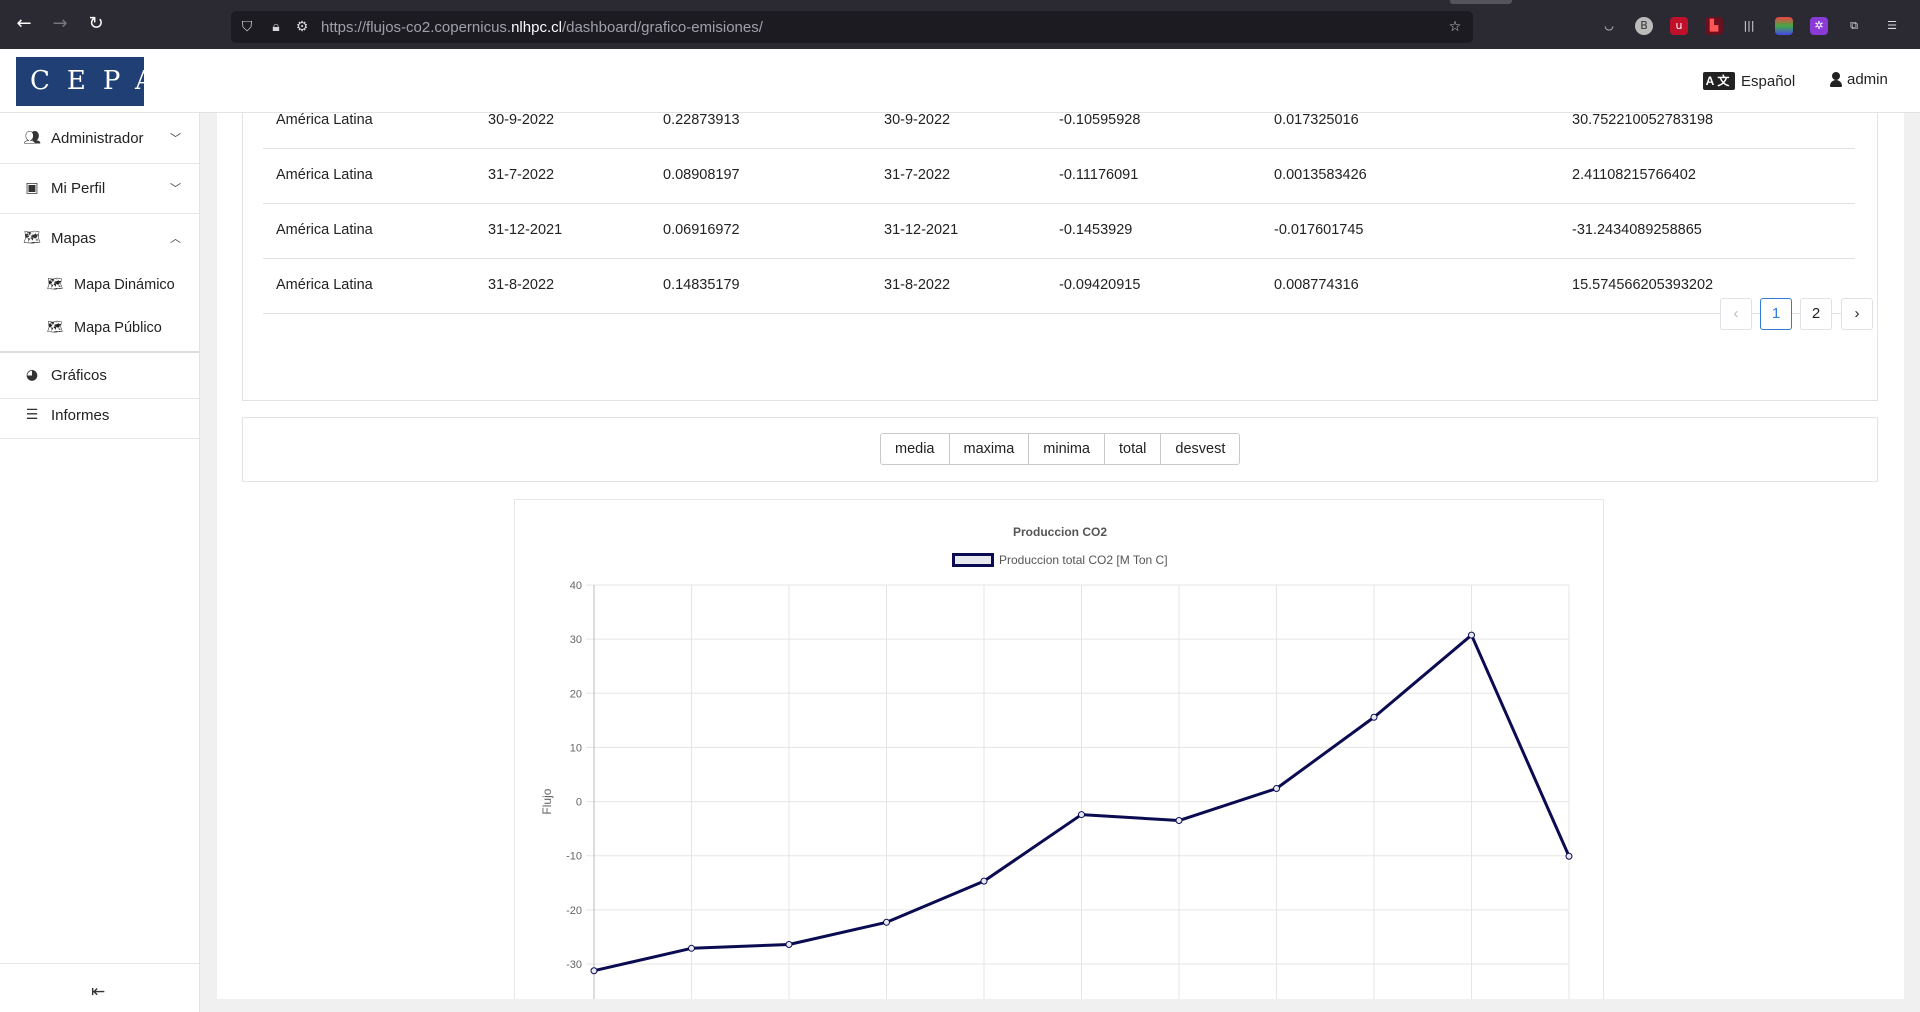 The width and height of the screenshot is (1920, 1012). What do you see at coordinates (175, 238) in the screenshot?
I see `chevron-up-icon: ︿` at bounding box center [175, 238].